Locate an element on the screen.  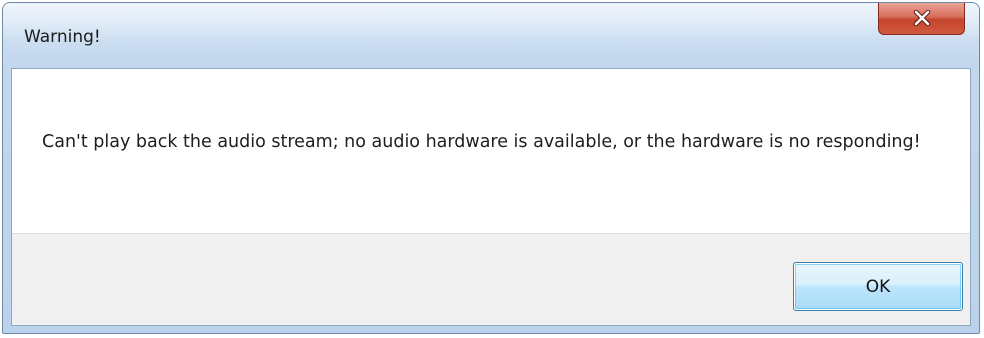
close-button is located at coordinates (921, 19).